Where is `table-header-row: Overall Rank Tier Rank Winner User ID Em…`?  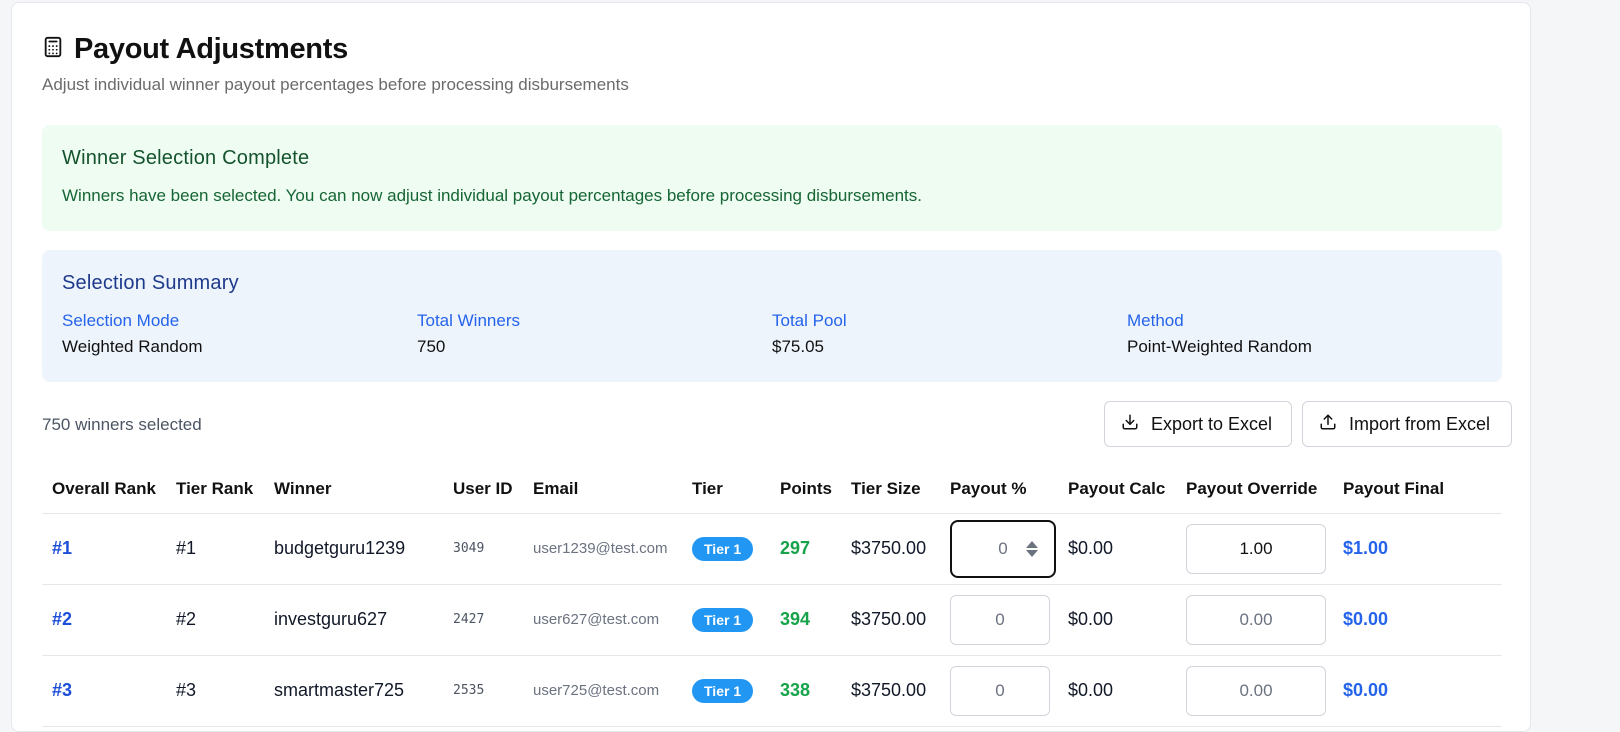 table-header-row: Overall Rank Tier Rank Winner User ID Em… is located at coordinates (772, 489).